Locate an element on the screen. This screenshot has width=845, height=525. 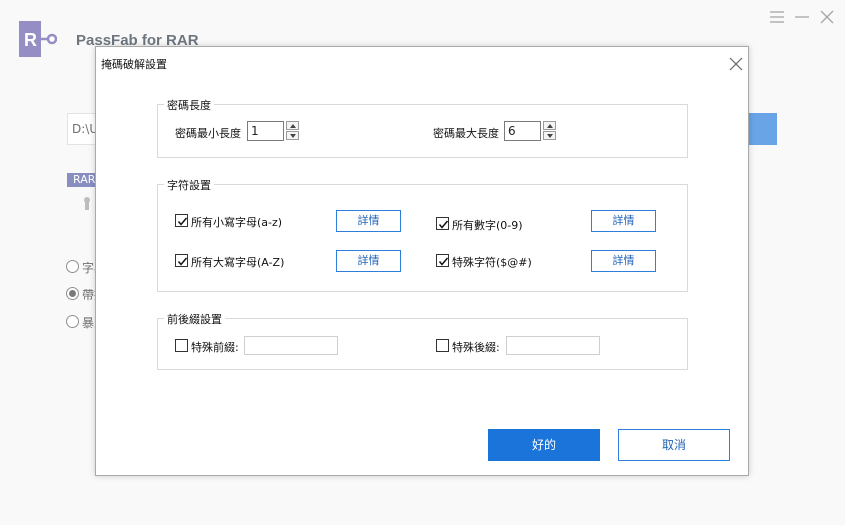
uppercase-checkbox is located at coordinates (181, 260).